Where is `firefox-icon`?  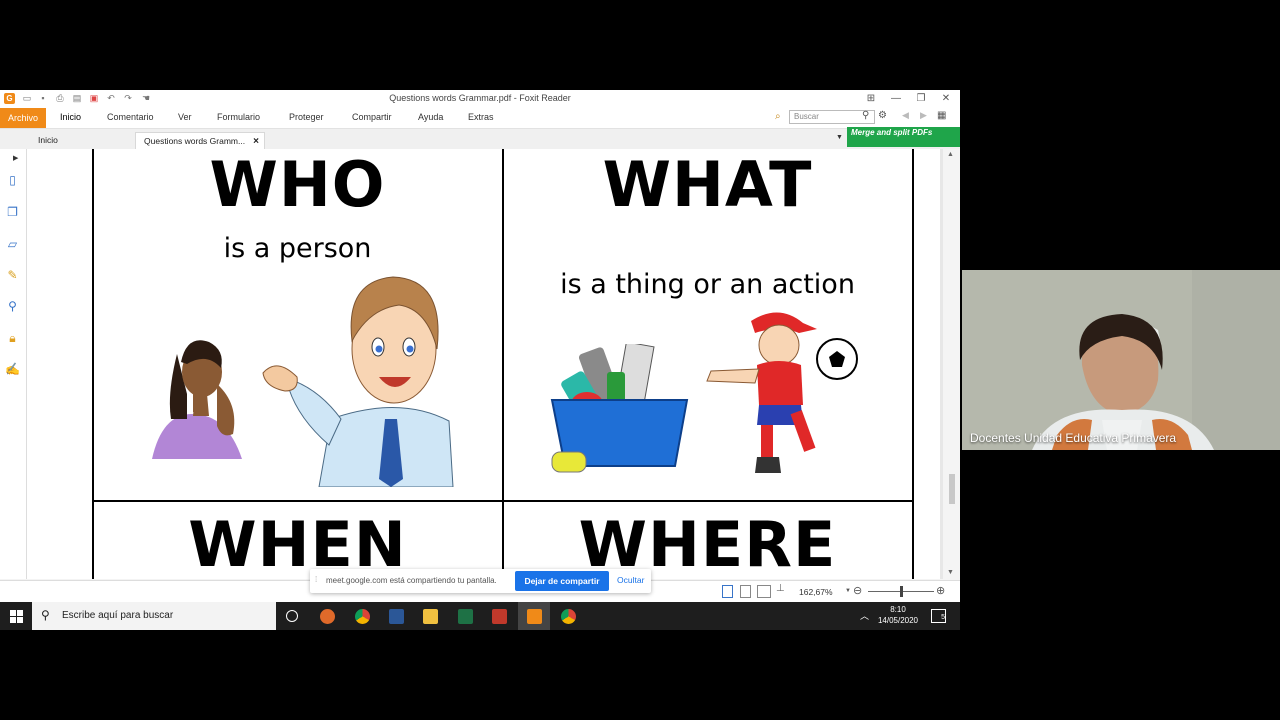 firefox-icon is located at coordinates (327, 616).